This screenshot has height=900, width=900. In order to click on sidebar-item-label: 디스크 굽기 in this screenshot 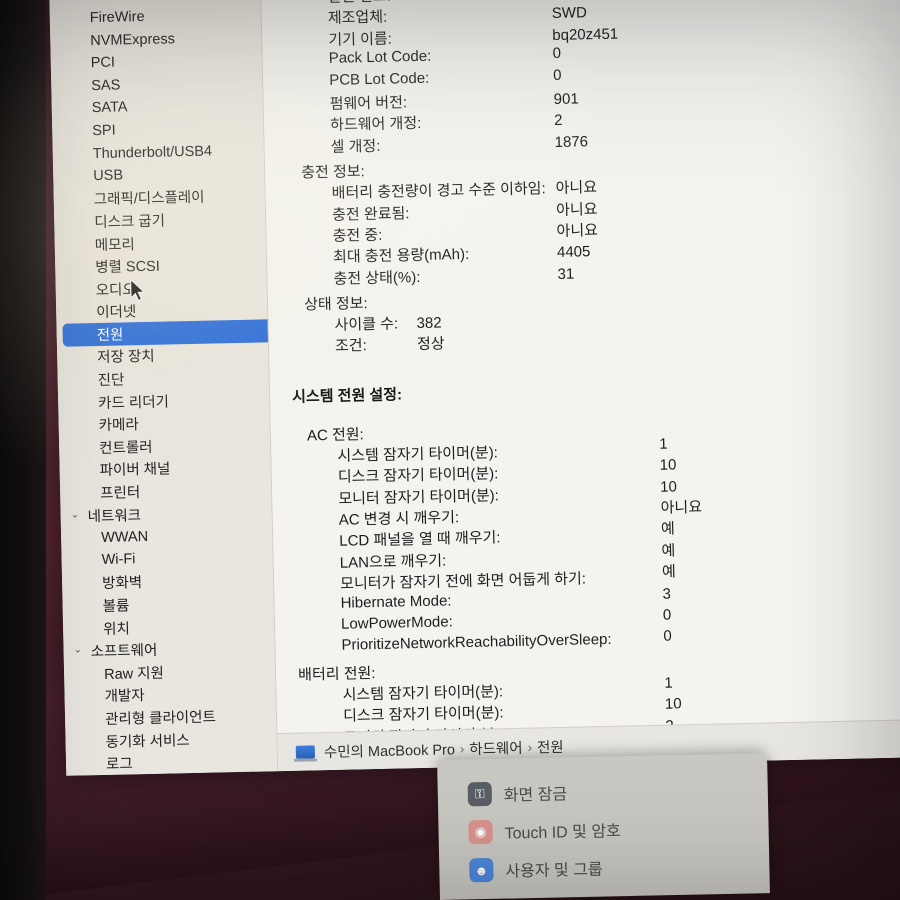, I will do `click(130, 222)`.